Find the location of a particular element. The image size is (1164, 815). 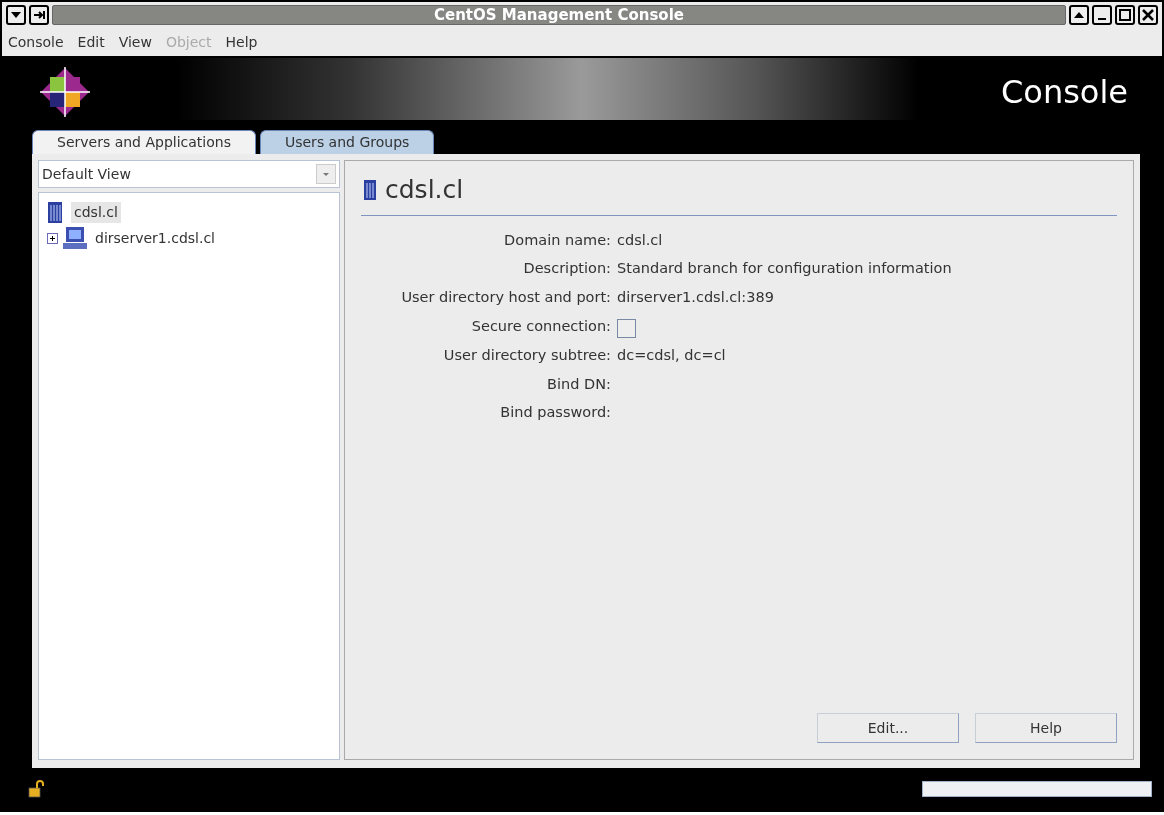

computer-icon is located at coordinates (75, 238).